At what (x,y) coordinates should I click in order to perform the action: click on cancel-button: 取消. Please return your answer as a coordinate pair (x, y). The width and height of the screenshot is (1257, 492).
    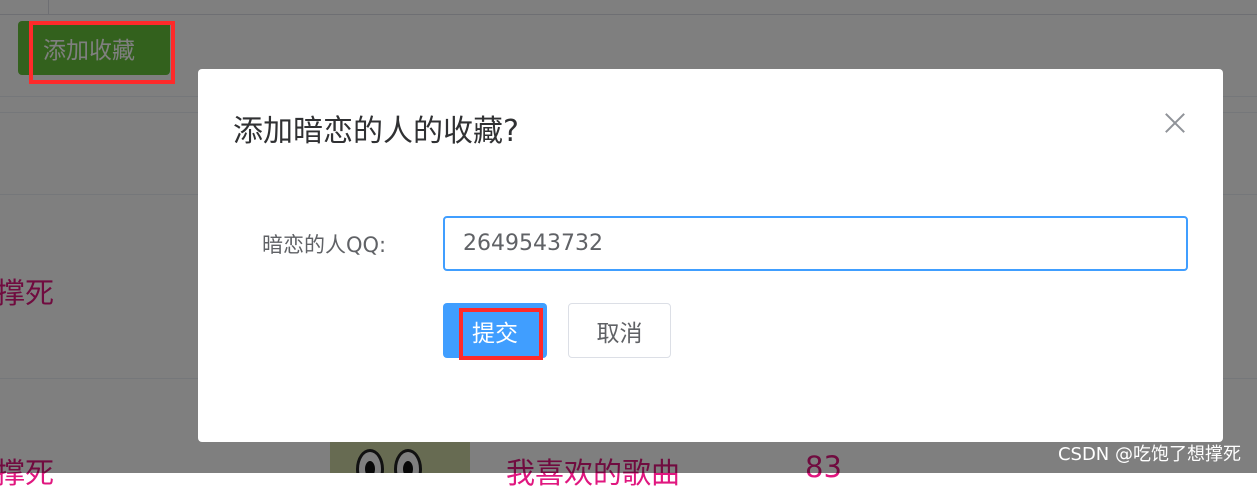
    Looking at the image, I should click on (619, 330).